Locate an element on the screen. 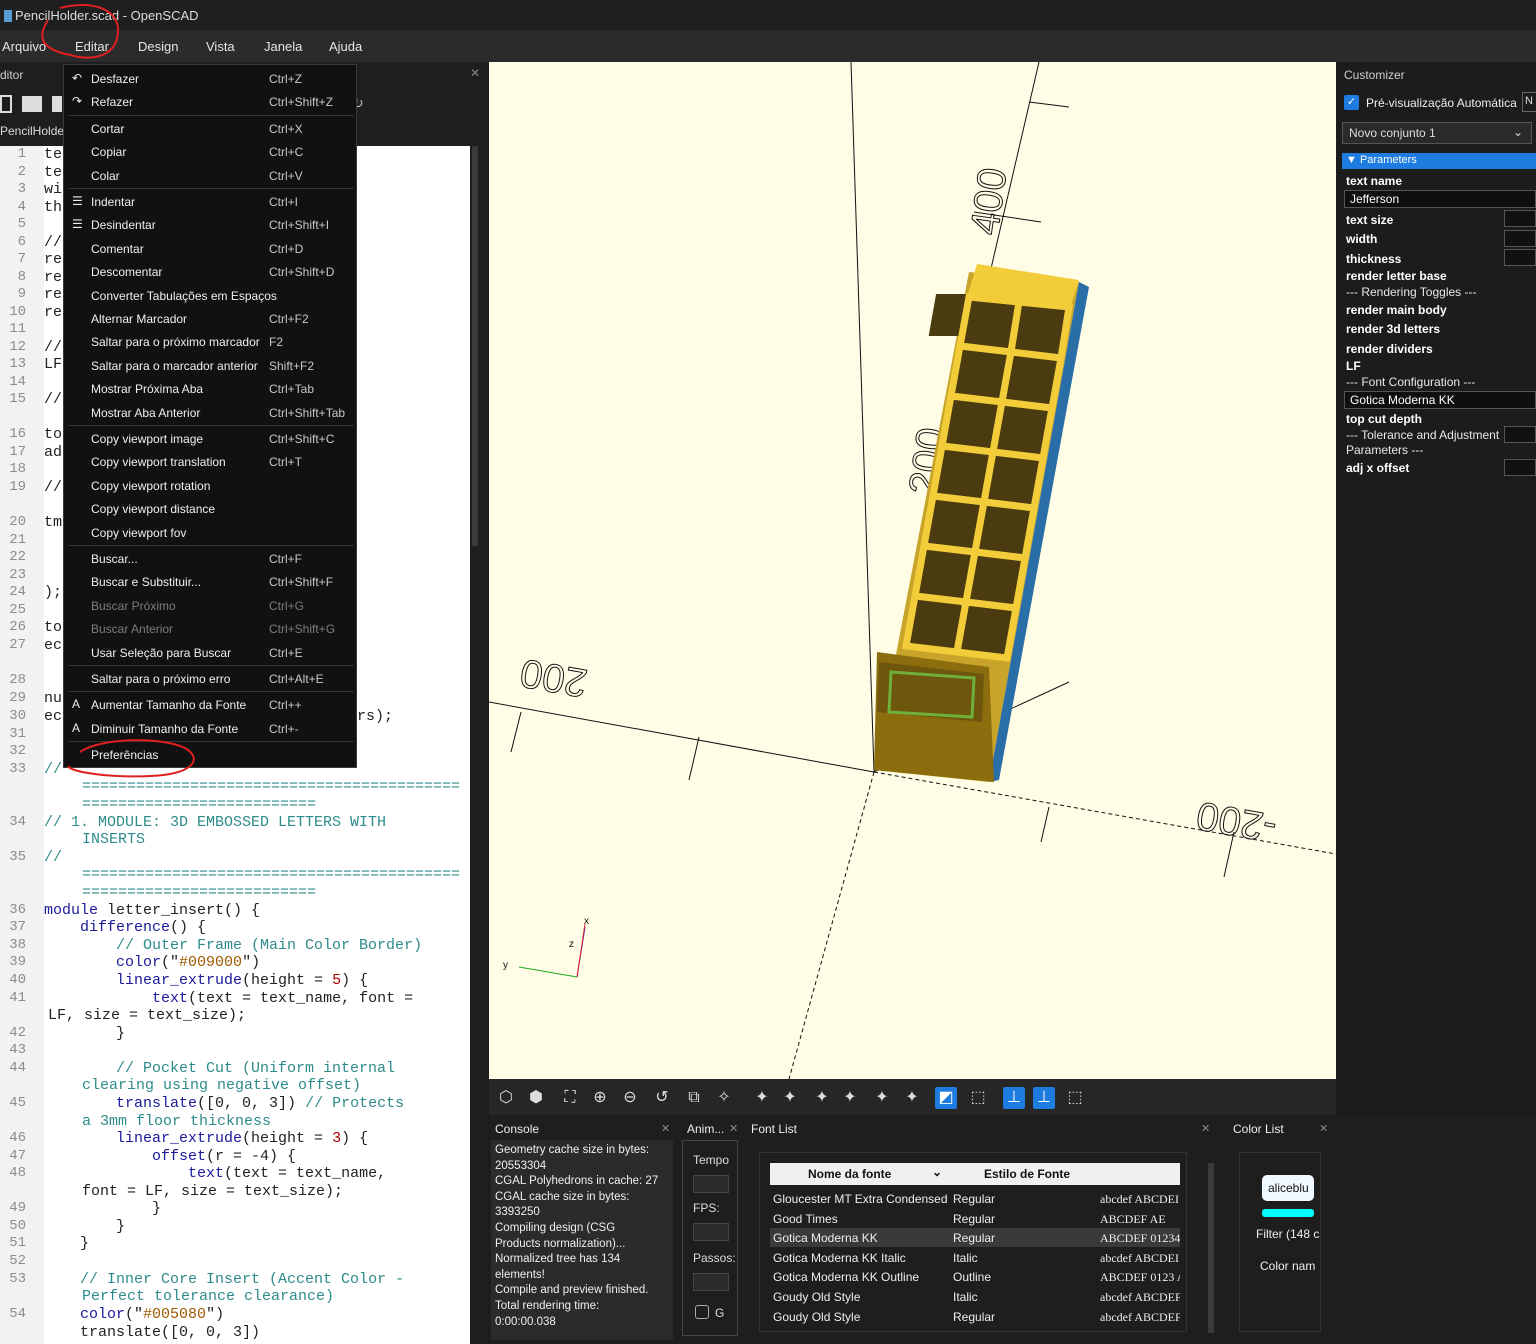 The height and width of the screenshot is (1344, 1536). annotation-circle-preferencias is located at coordinates (131, 758).